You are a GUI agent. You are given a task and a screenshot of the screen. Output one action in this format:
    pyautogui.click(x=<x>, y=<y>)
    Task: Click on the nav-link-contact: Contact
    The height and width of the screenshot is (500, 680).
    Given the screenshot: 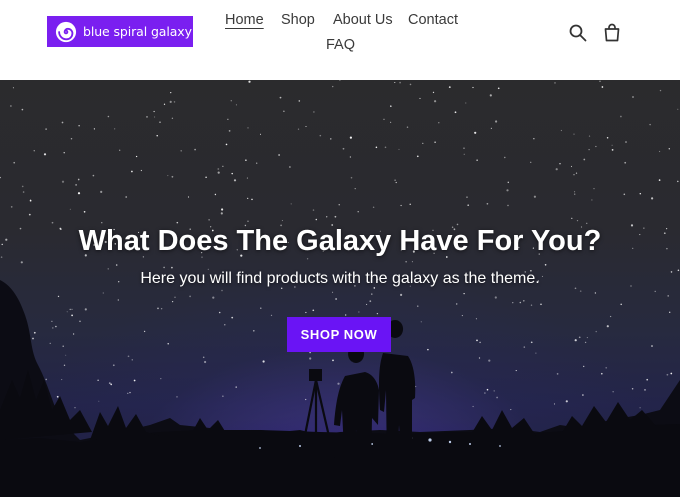 What is the action you would take?
    pyautogui.click(x=433, y=20)
    